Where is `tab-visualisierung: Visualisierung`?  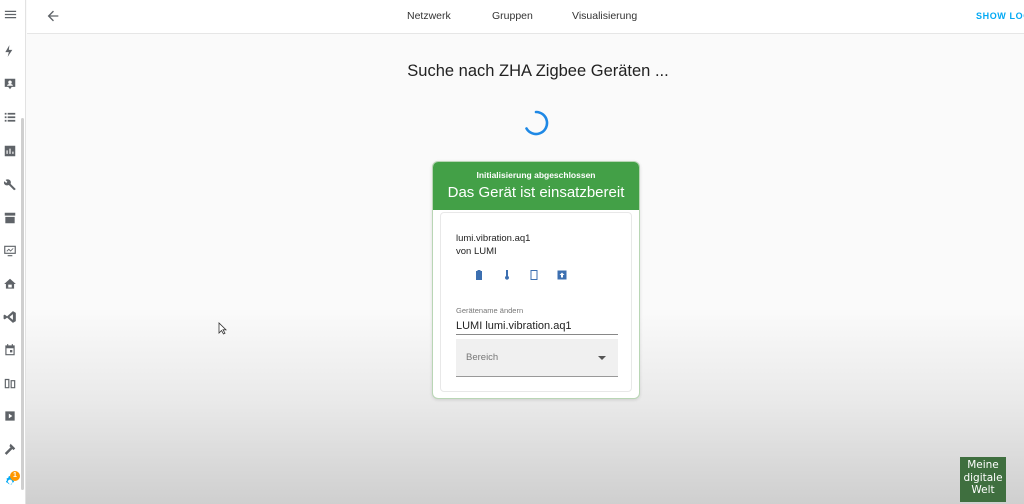
tab-visualisierung: Visualisierung is located at coordinates (604, 16).